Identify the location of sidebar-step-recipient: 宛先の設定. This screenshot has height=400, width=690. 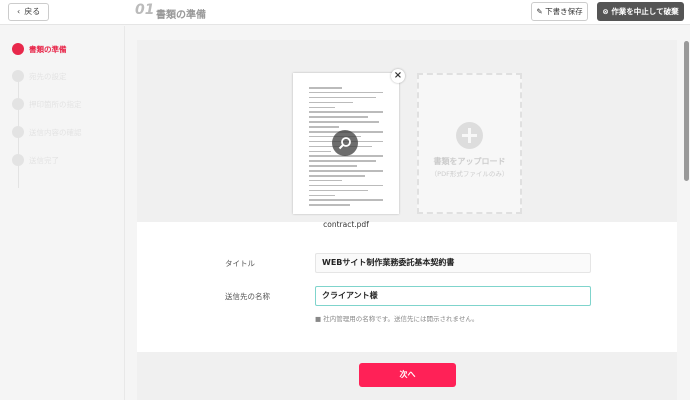
(39, 76).